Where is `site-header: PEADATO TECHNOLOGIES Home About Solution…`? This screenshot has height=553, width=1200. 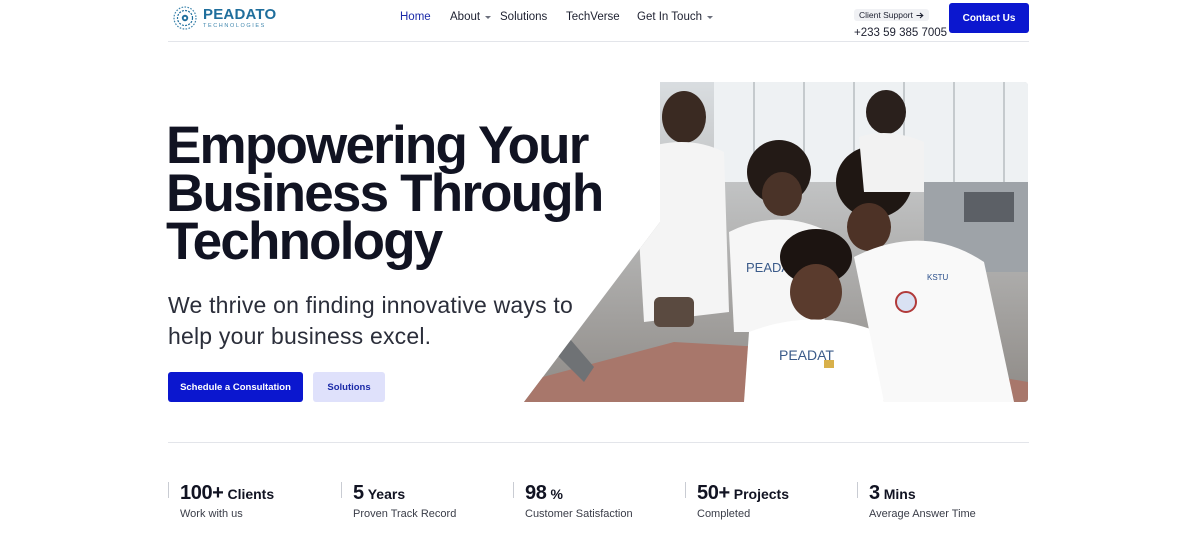
site-header: PEADATO TECHNOLOGIES Home About Solution… is located at coordinates (600, 21).